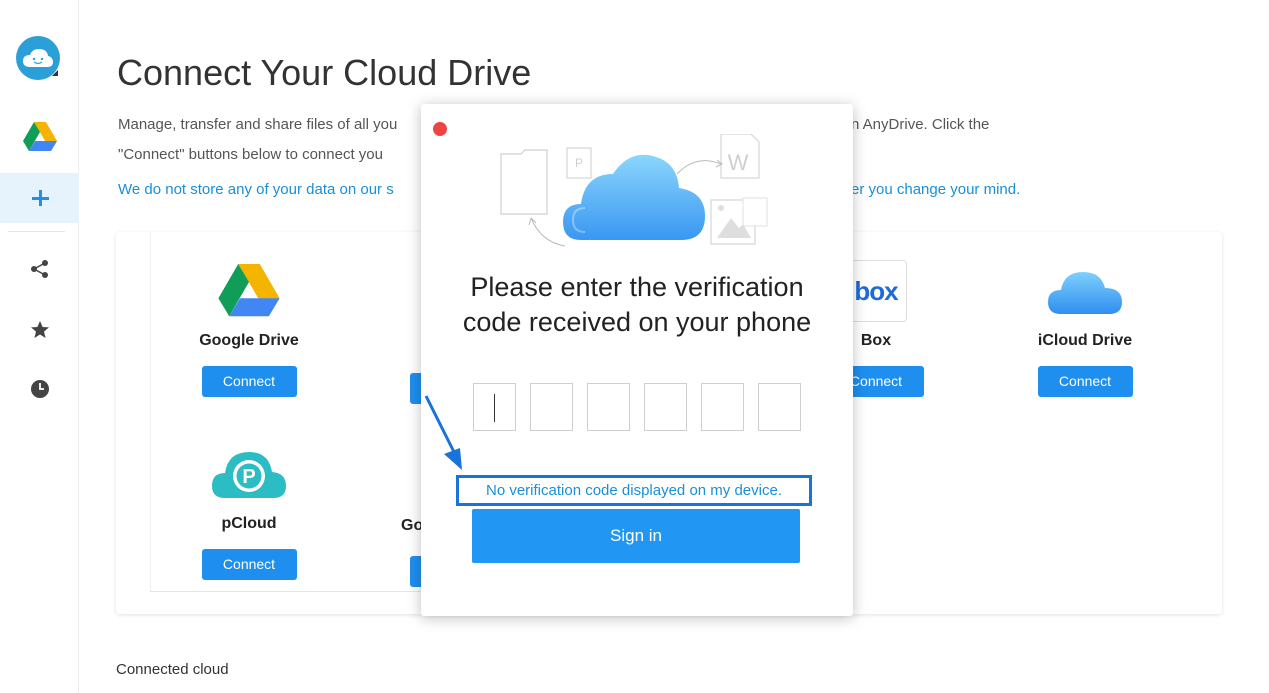 The image size is (1269, 693). I want to click on connected-cloud-heading: Connected cloud, so click(172, 669).